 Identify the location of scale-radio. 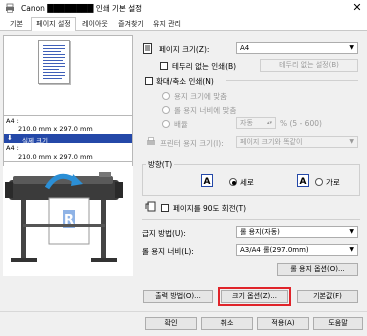
(166, 124).